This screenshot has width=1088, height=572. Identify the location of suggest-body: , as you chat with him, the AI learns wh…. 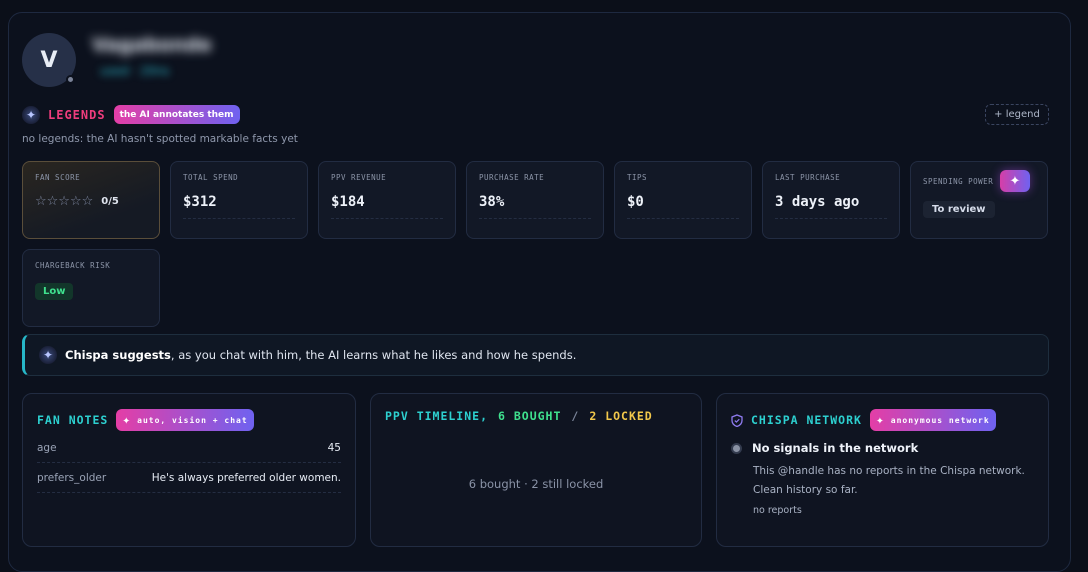
(373, 355).